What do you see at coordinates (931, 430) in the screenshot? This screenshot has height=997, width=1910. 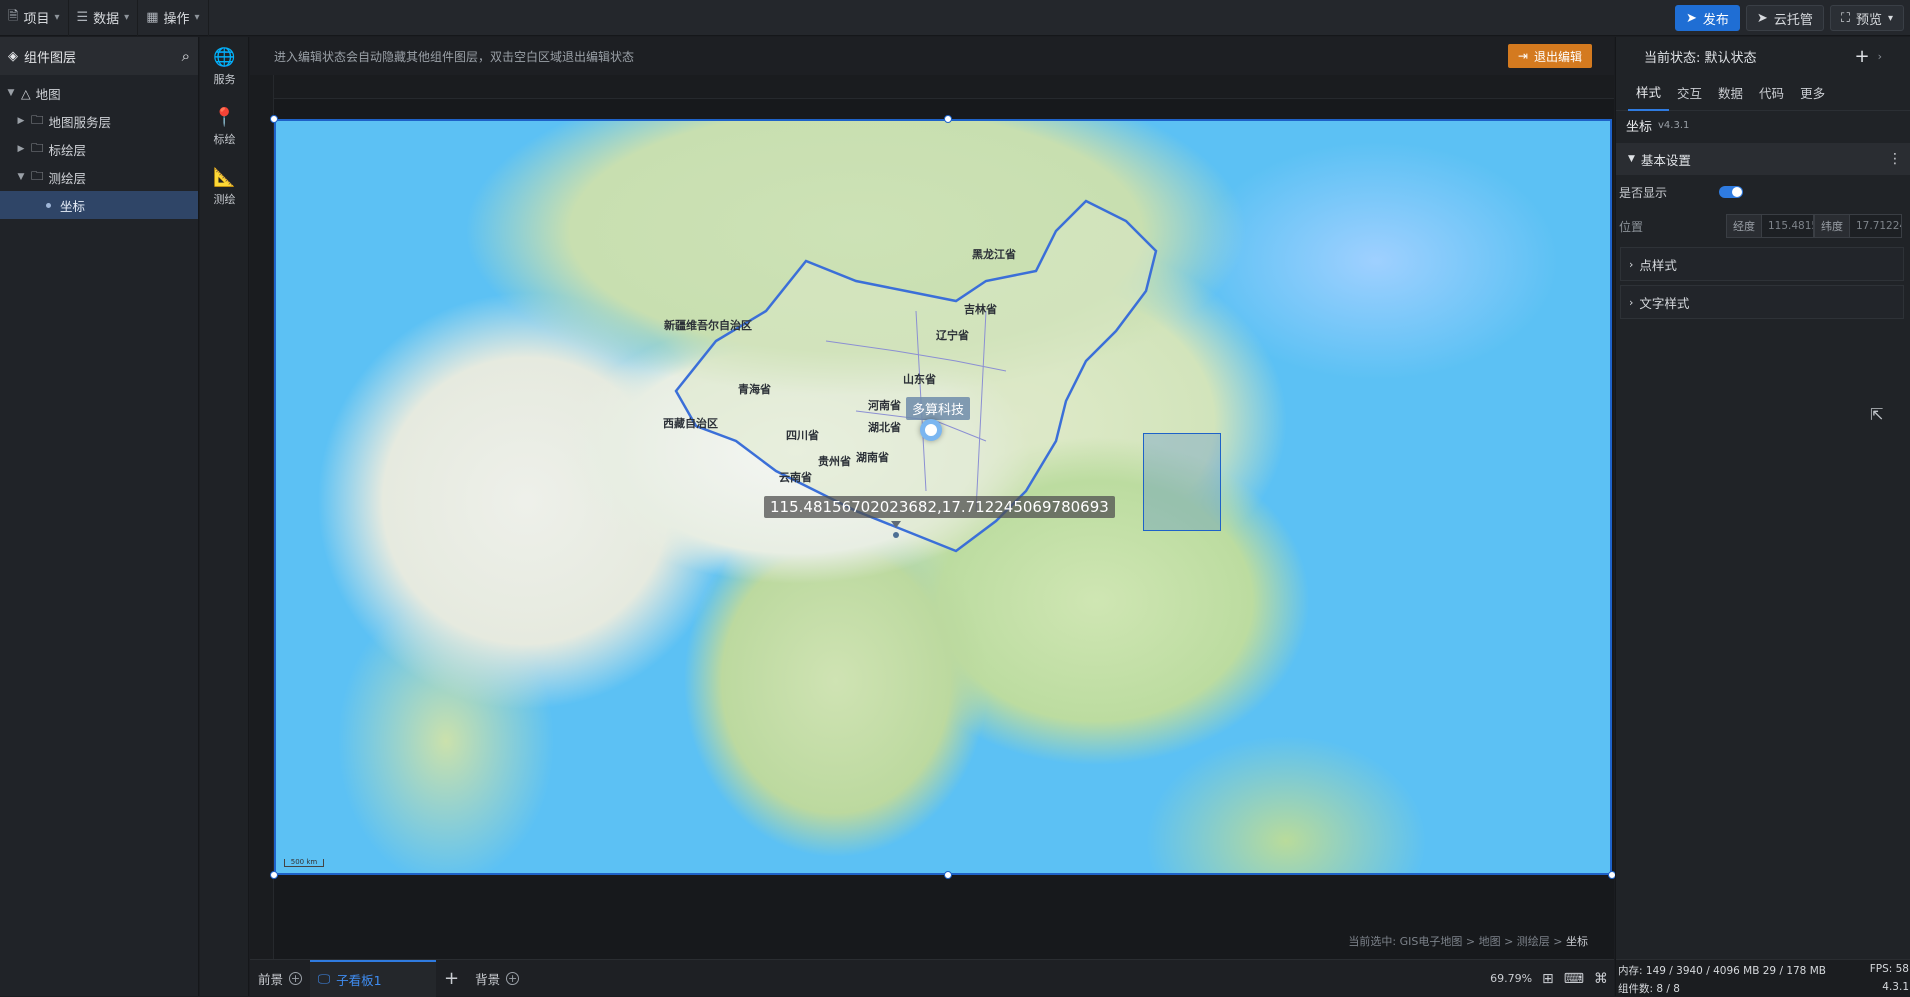 I see `location-marker` at bounding box center [931, 430].